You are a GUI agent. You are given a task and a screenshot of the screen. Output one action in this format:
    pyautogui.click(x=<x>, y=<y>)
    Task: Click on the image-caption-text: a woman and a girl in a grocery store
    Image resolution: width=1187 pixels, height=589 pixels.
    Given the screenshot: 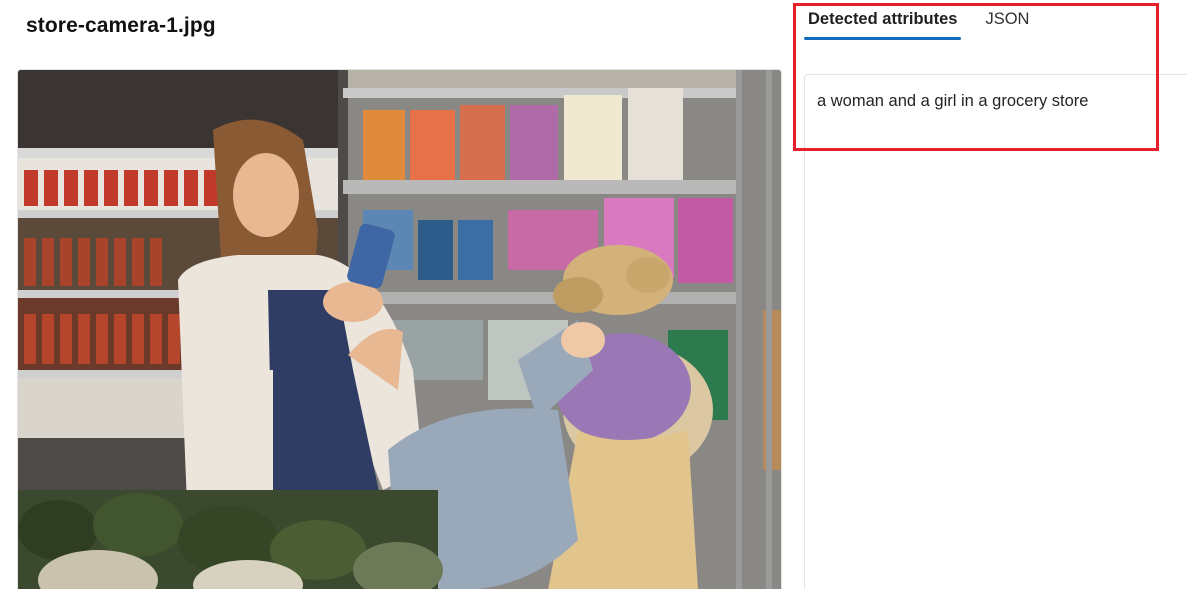 What is the action you would take?
    pyautogui.click(x=953, y=101)
    